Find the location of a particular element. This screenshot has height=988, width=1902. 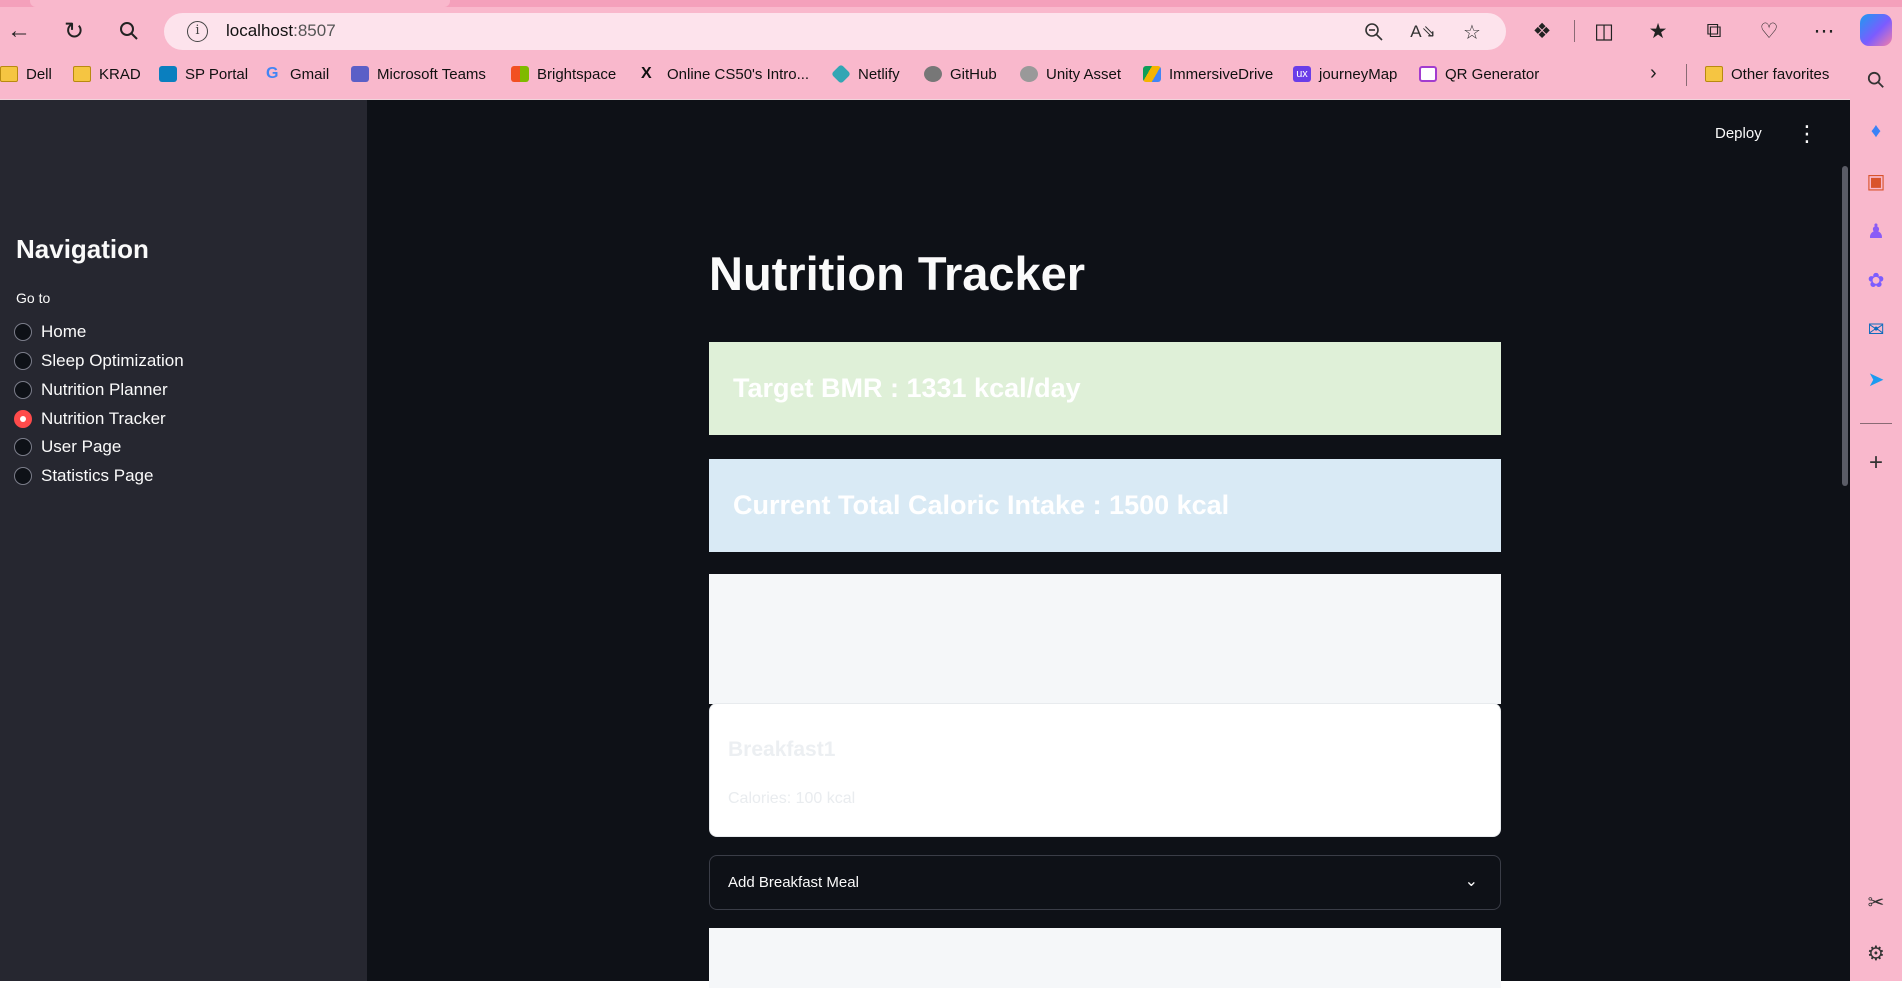

bookmark-netlify: Netlify is located at coordinates (865, 74).